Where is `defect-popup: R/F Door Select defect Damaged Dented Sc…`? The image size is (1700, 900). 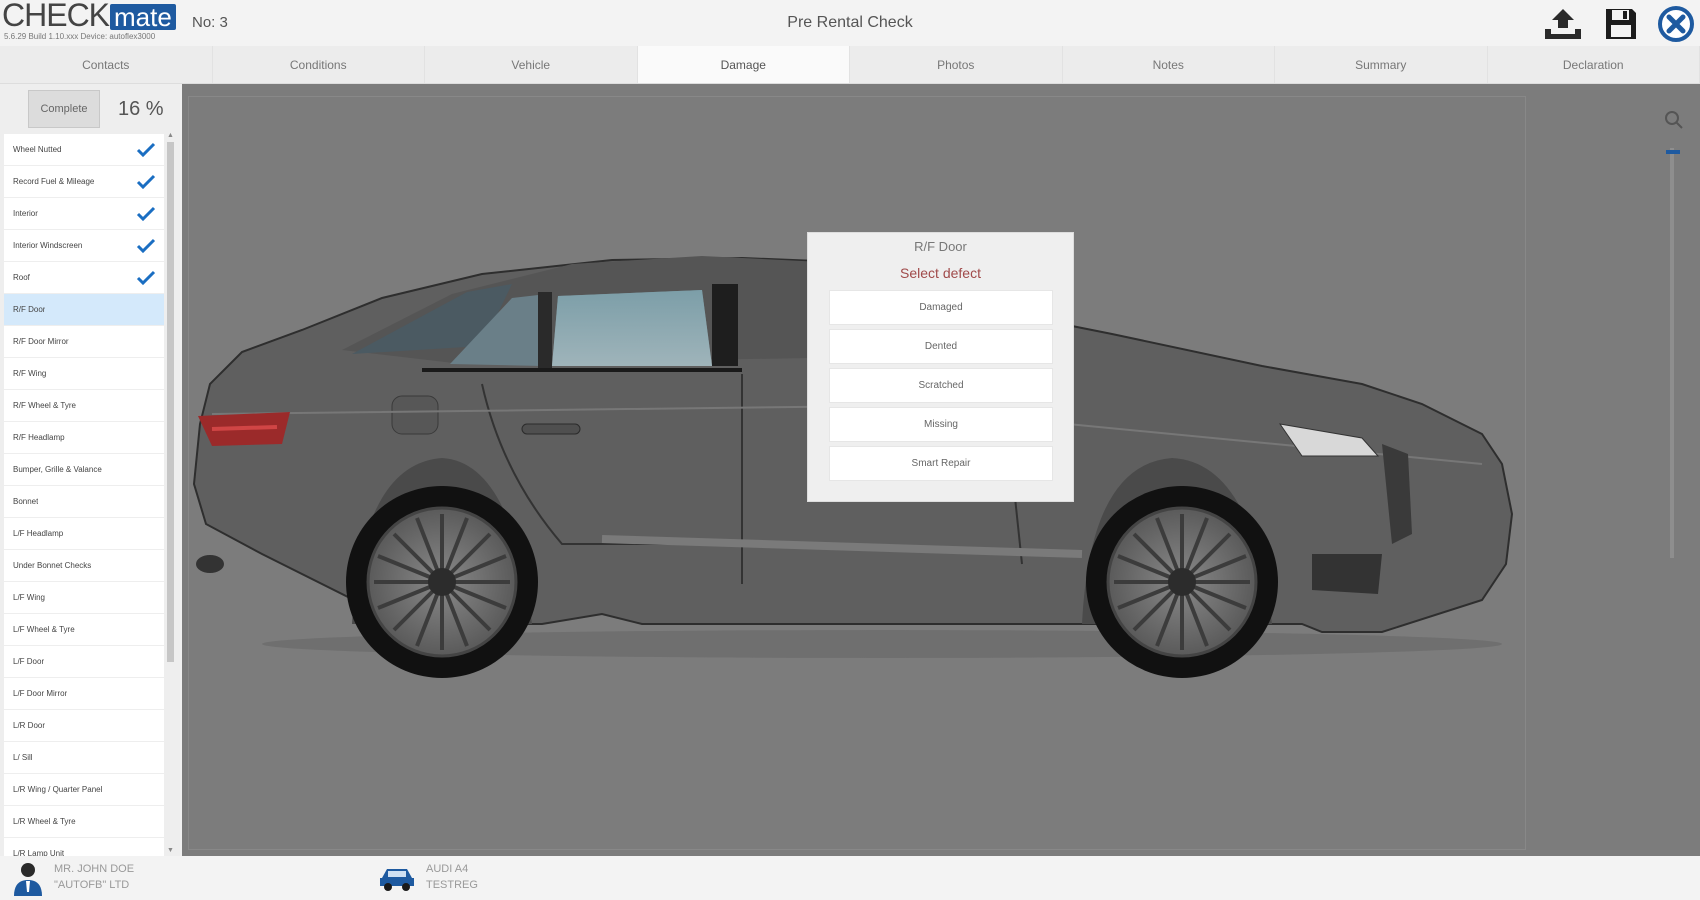 defect-popup: R/F Door Select defect Damaged Dented Sc… is located at coordinates (940, 367).